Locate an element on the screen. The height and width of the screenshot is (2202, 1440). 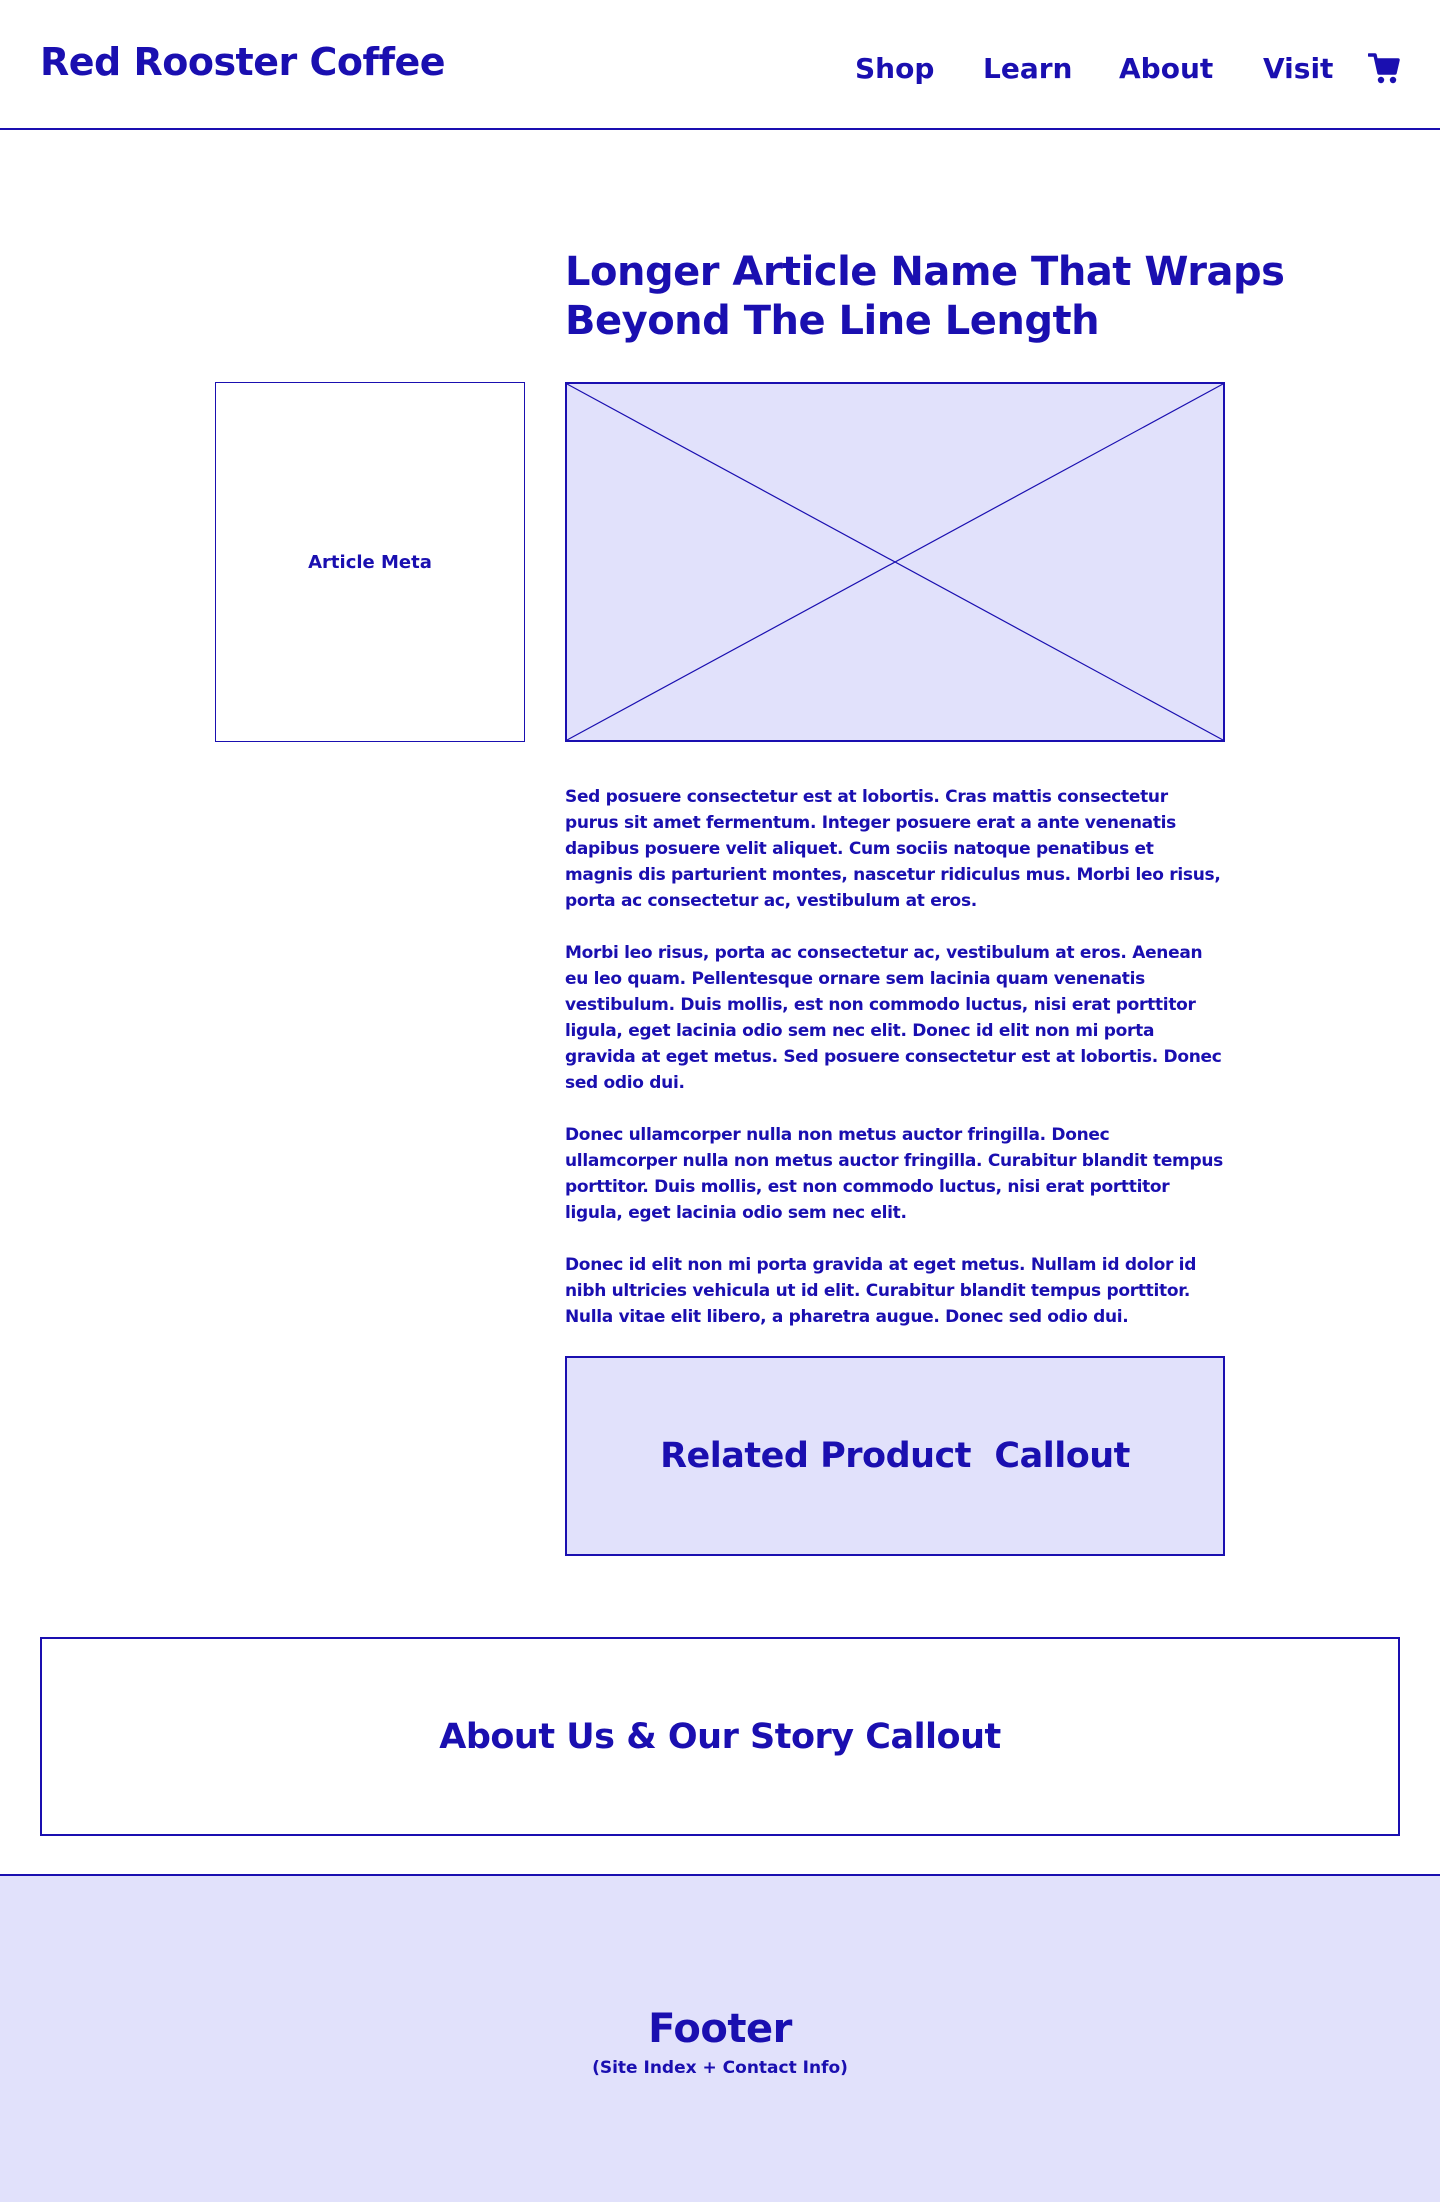
nav-learn: Learn is located at coordinates (1027, 68).